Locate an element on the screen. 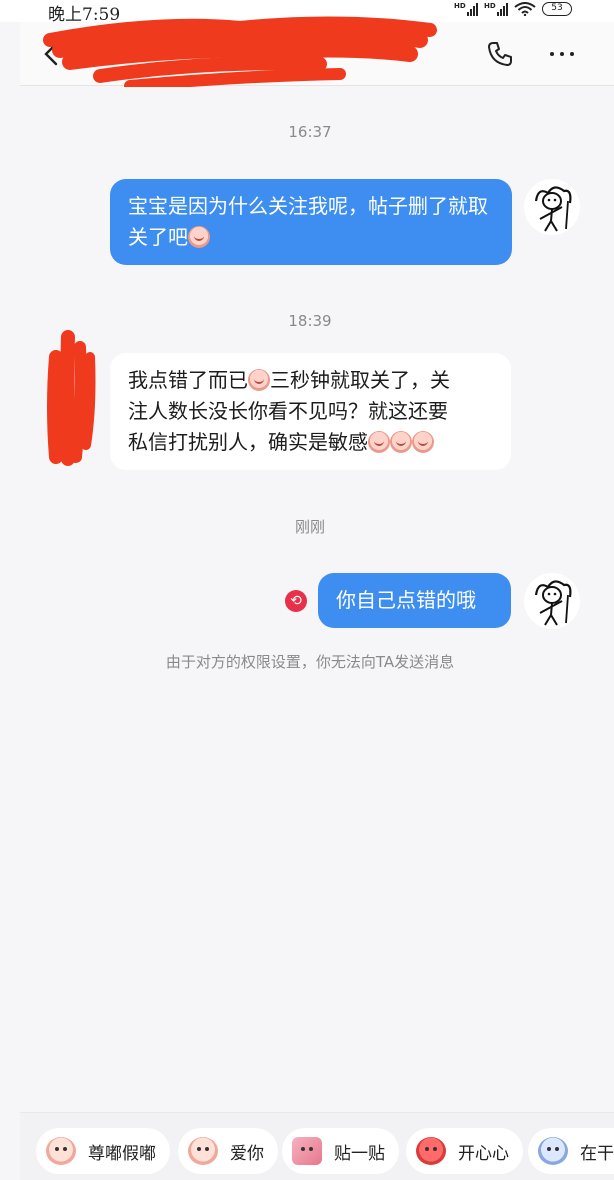 This screenshot has width=614, height=1180. sticker-suggestion-bar: 尊嘟假嘟 爱你 贴一贴 开心心 在干 is located at coordinates (317, 1146).